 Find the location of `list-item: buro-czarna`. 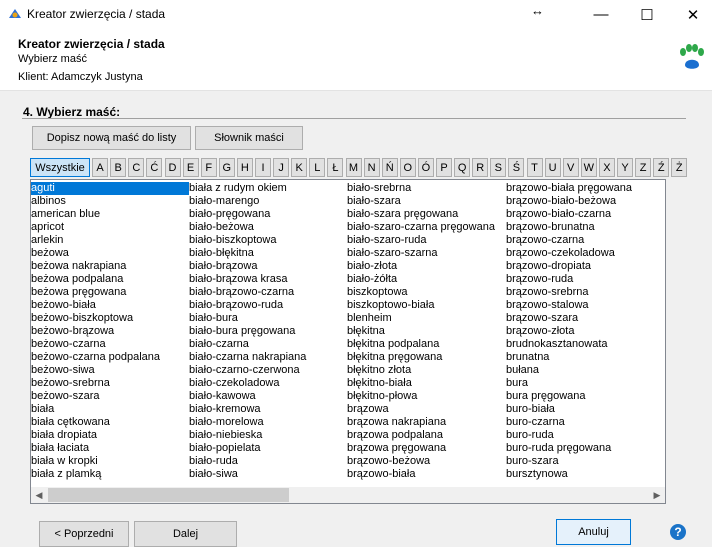

list-item: buro-czarna is located at coordinates (569, 422).